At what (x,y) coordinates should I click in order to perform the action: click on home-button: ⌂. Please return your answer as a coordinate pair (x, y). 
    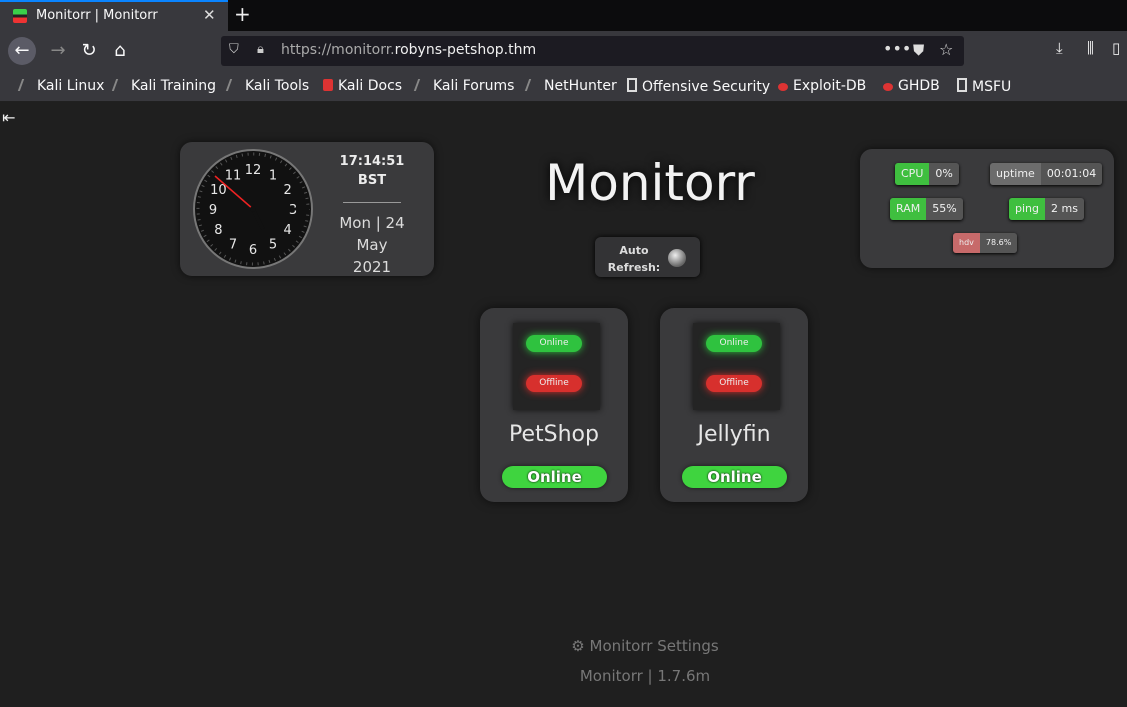
    Looking at the image, I should click on (120, 51).